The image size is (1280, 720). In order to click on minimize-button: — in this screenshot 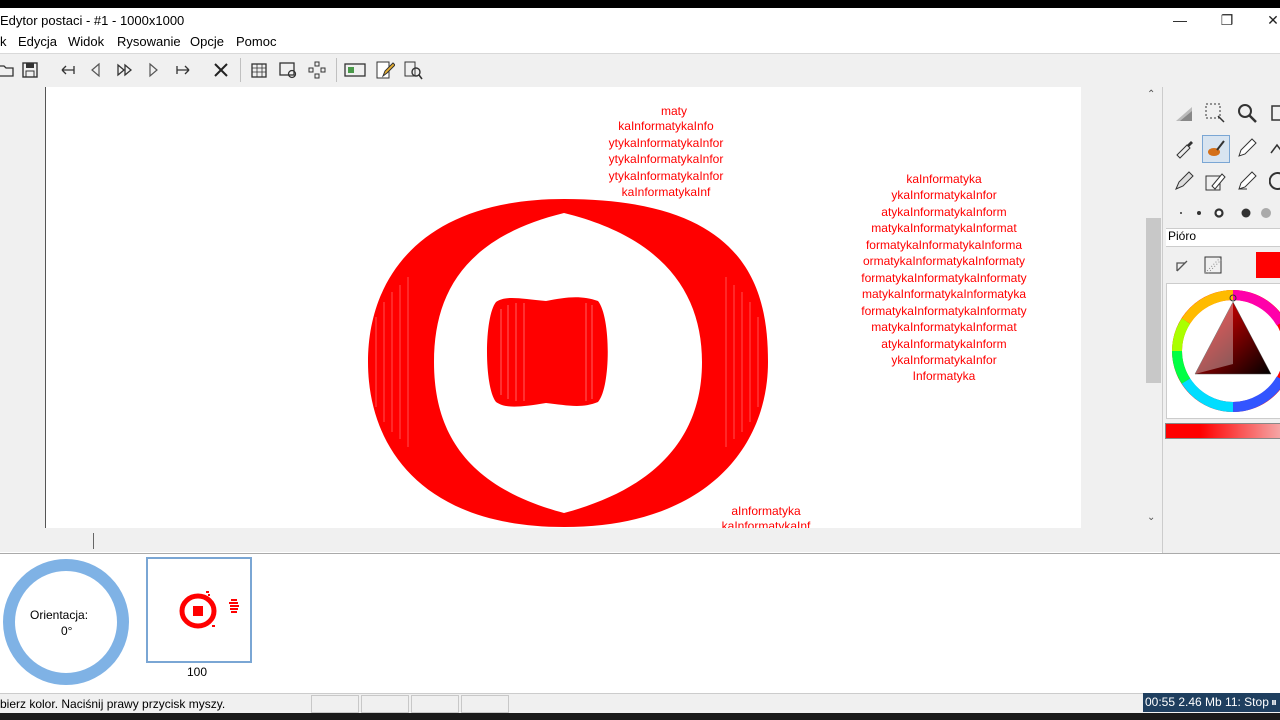, I will do `click(1180, 20)`.